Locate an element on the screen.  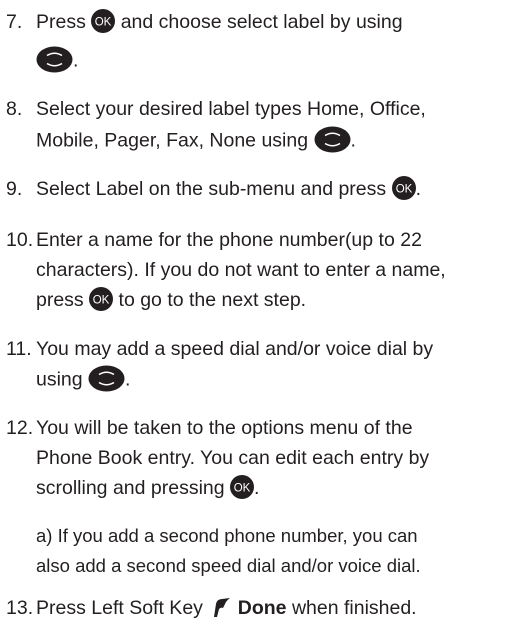
step-text: Select Label on the sub-menu and press is located at coordinates (211, 189).